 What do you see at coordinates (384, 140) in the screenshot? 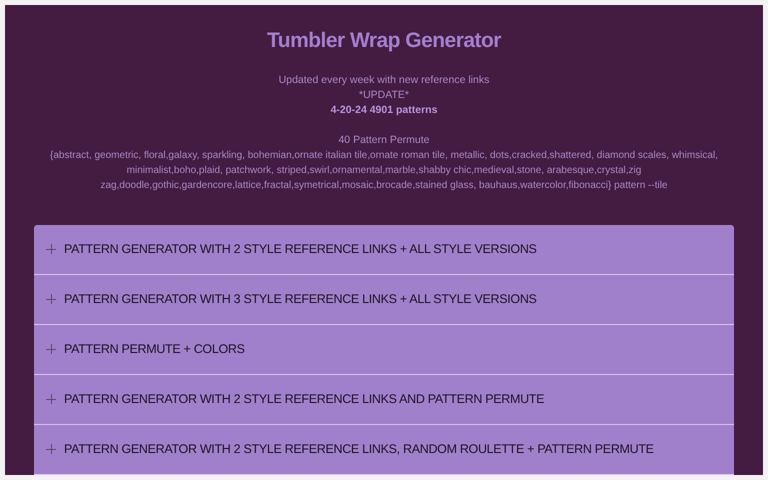
I see `permute-heading: 40 Pattern Permute` at bounding box center [384, 140].